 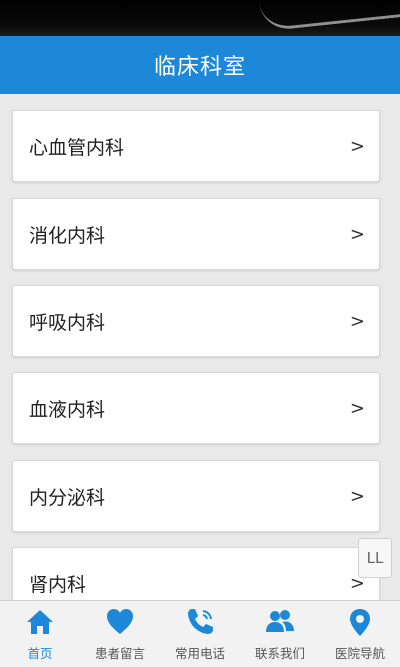 I want to click on department-item-hematology: 血液内科 >, so click(x=196, y=408).